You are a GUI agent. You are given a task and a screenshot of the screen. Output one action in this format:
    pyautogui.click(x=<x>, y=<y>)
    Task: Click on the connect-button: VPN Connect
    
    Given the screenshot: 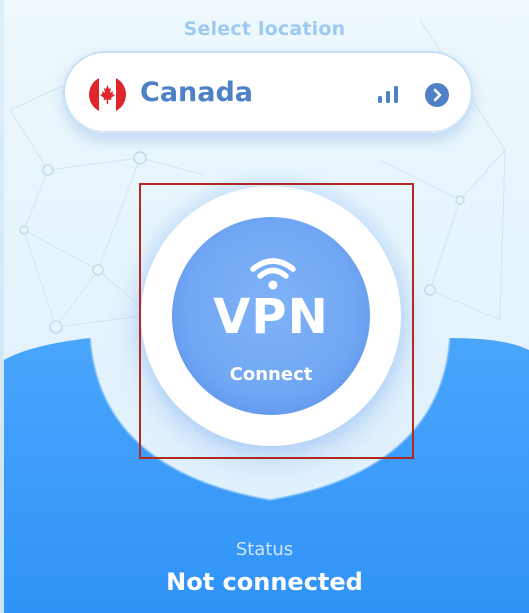 What is the action you would take?
    pyautogui.click(x=271, y=316)
    